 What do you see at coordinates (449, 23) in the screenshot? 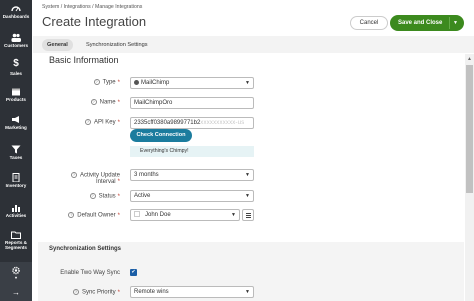
I see `button-divider` at bounding box center [449, 23].